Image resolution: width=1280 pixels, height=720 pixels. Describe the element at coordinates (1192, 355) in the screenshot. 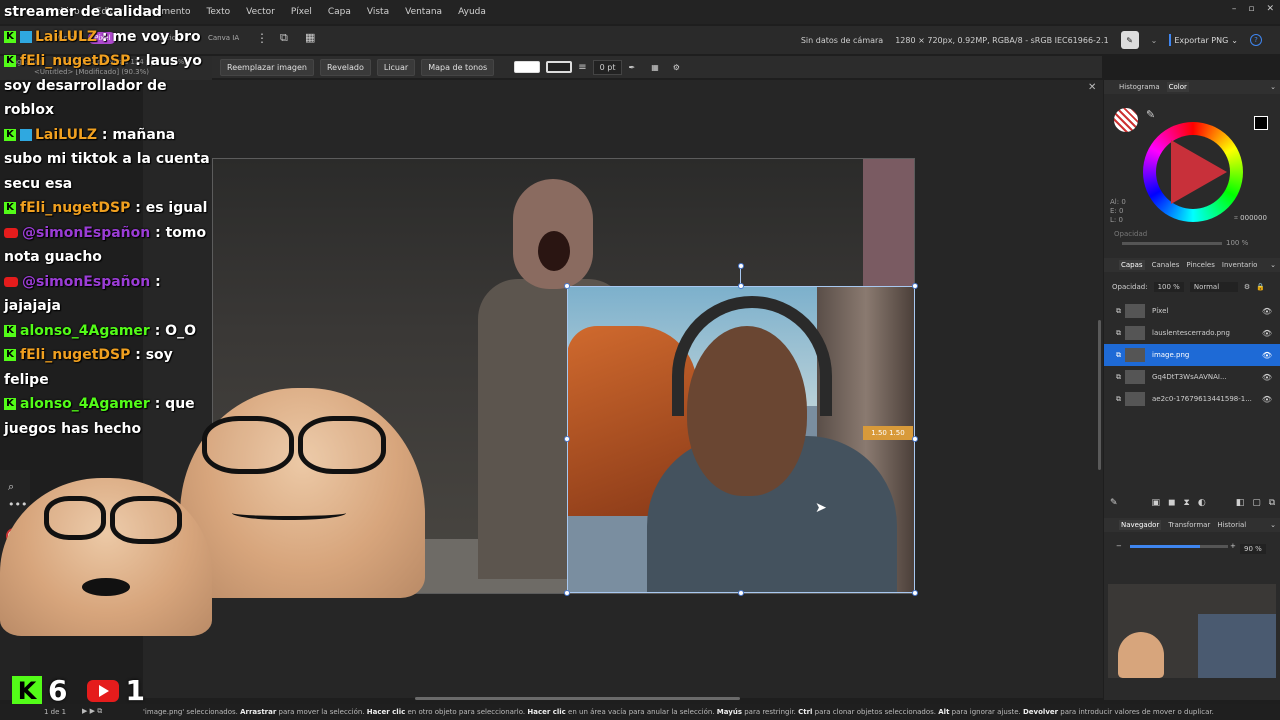

I see `layer-row: ⧉ image.png 👁` at that location.